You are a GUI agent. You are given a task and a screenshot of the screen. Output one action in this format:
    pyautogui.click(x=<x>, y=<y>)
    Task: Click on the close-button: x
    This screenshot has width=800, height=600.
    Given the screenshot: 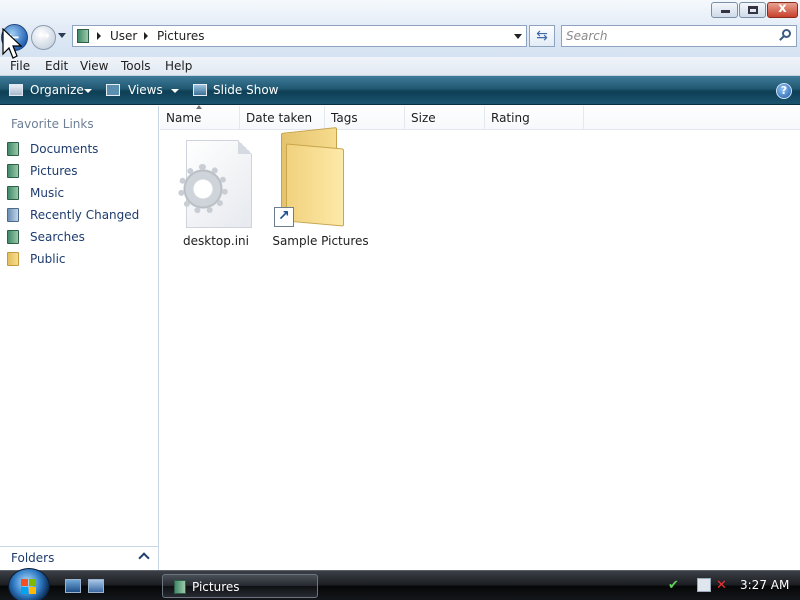 What is the action you would take?
    pyautogui.click(x=782, y=9)
    